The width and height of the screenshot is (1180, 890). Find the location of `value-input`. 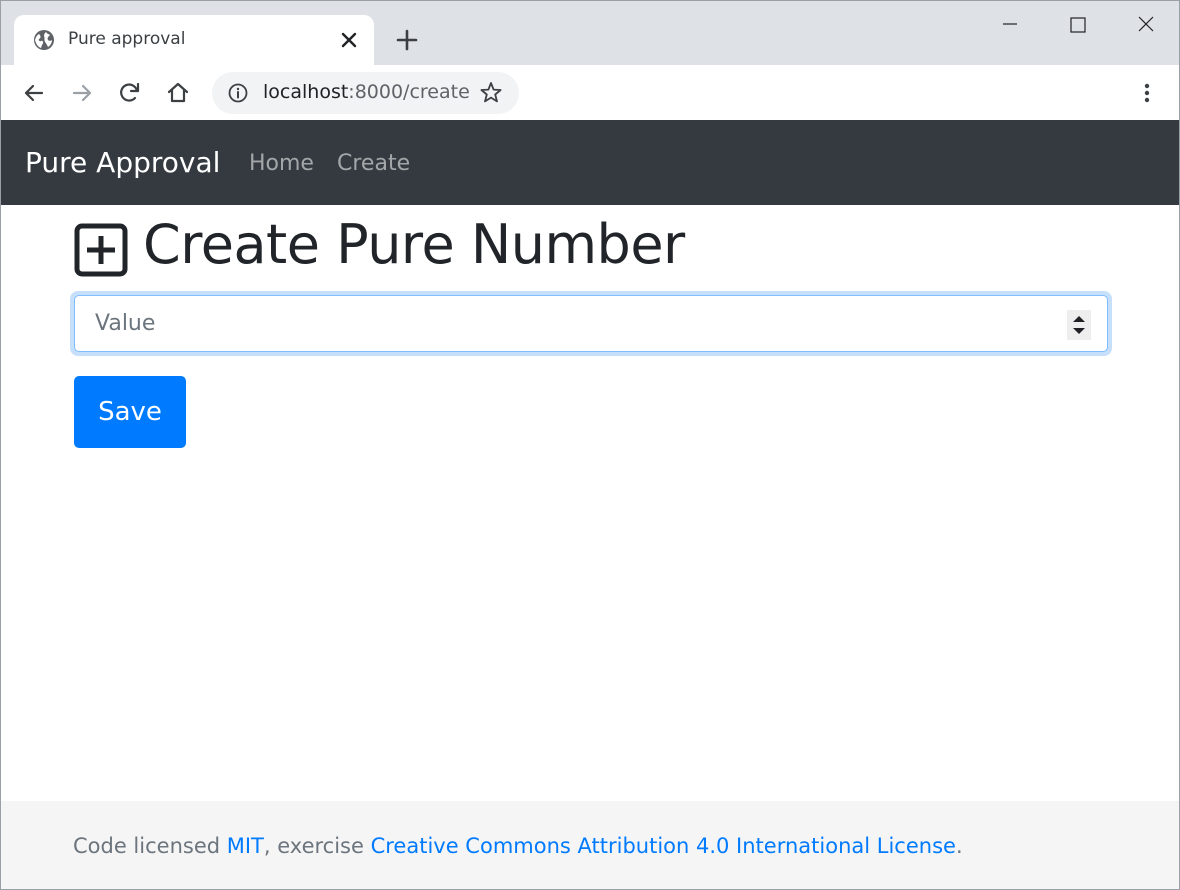

value-input is located at coordinates (570, 323).